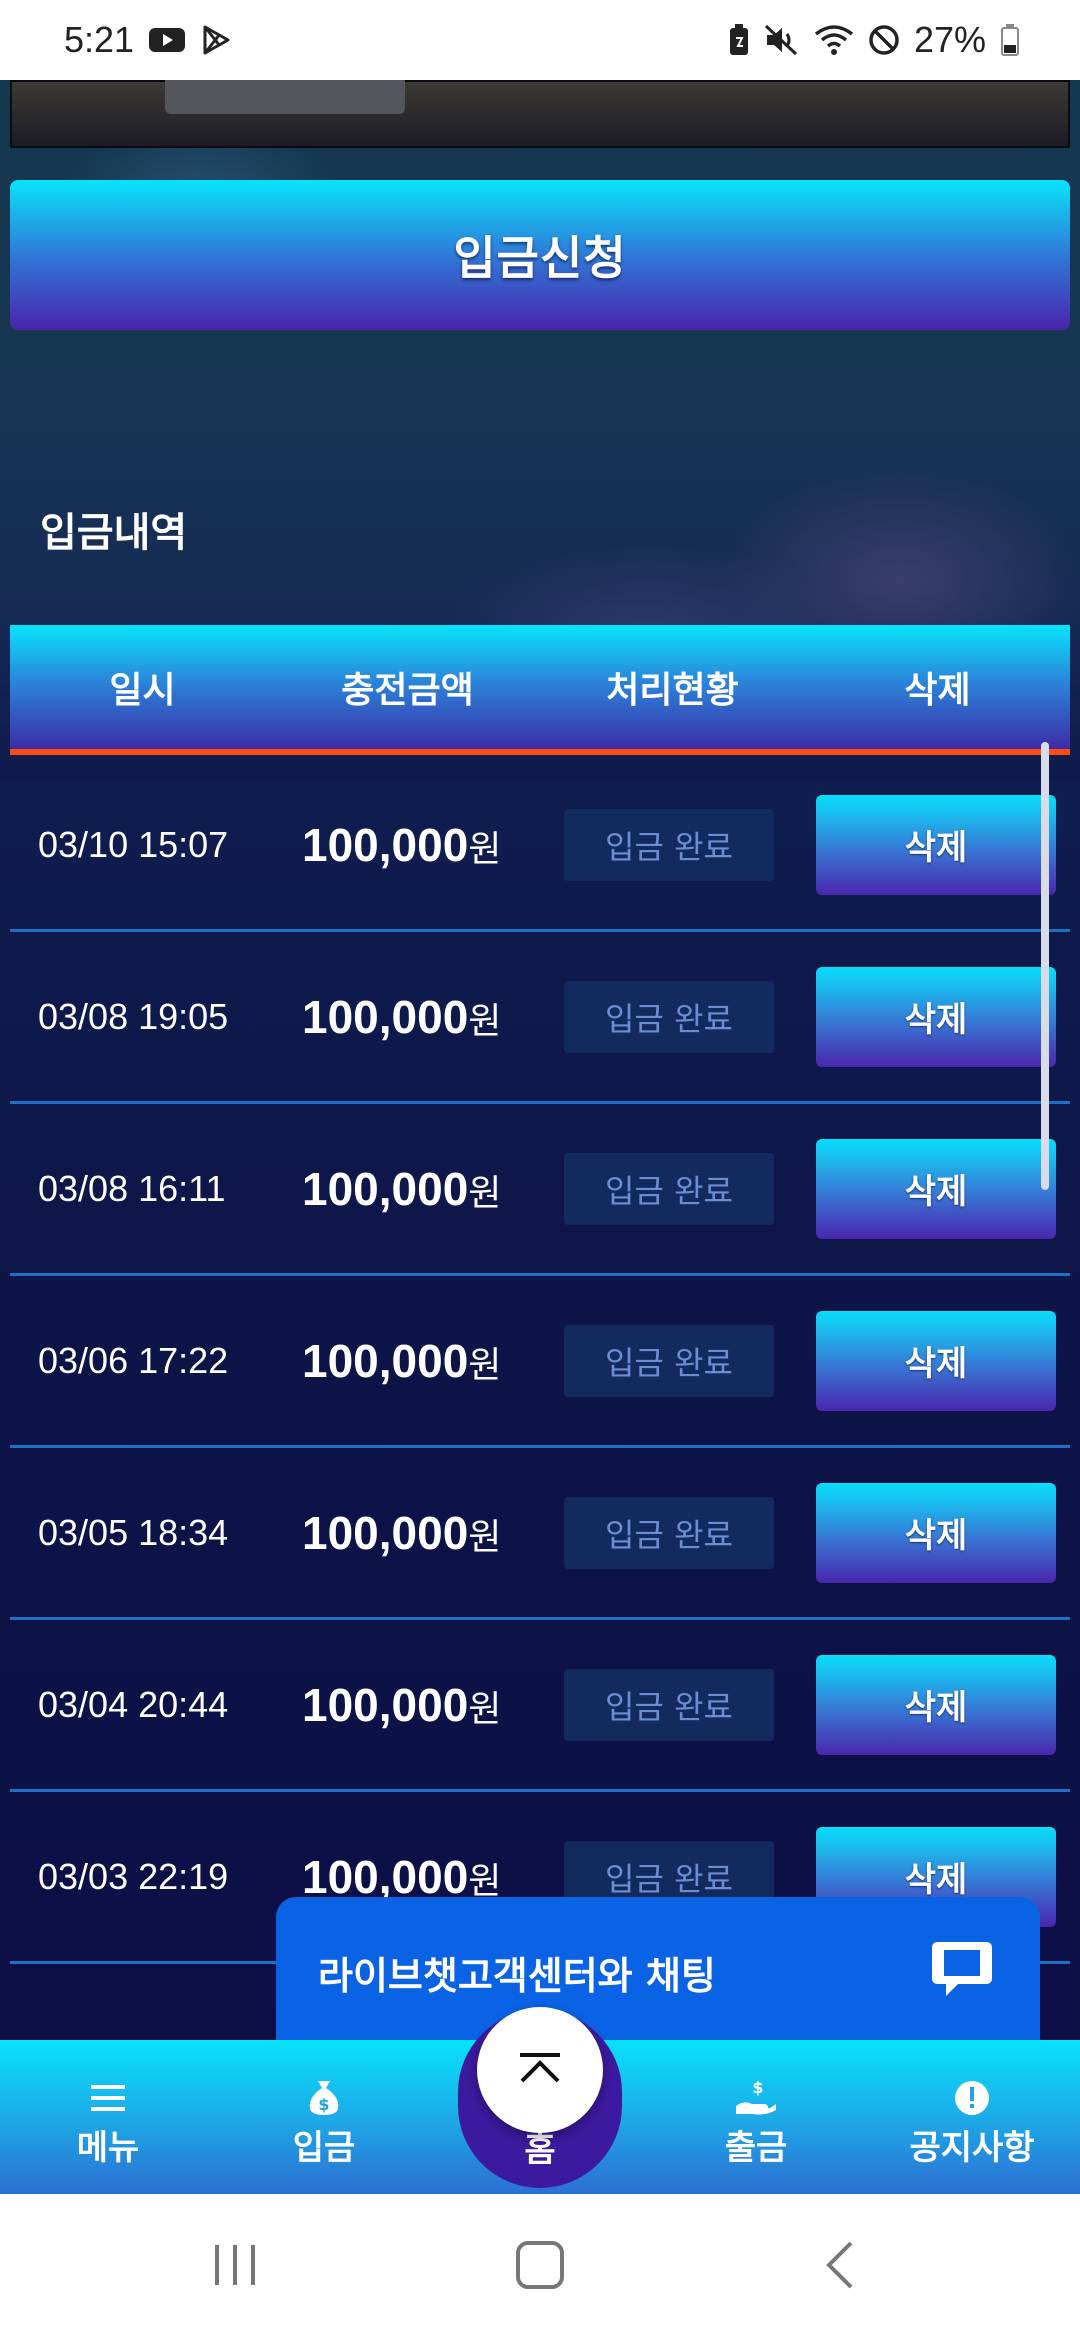  Describe the element at coordinates (972, 2148) in the screenshot. I see `nav-notice-label: 공지사항` at that location.